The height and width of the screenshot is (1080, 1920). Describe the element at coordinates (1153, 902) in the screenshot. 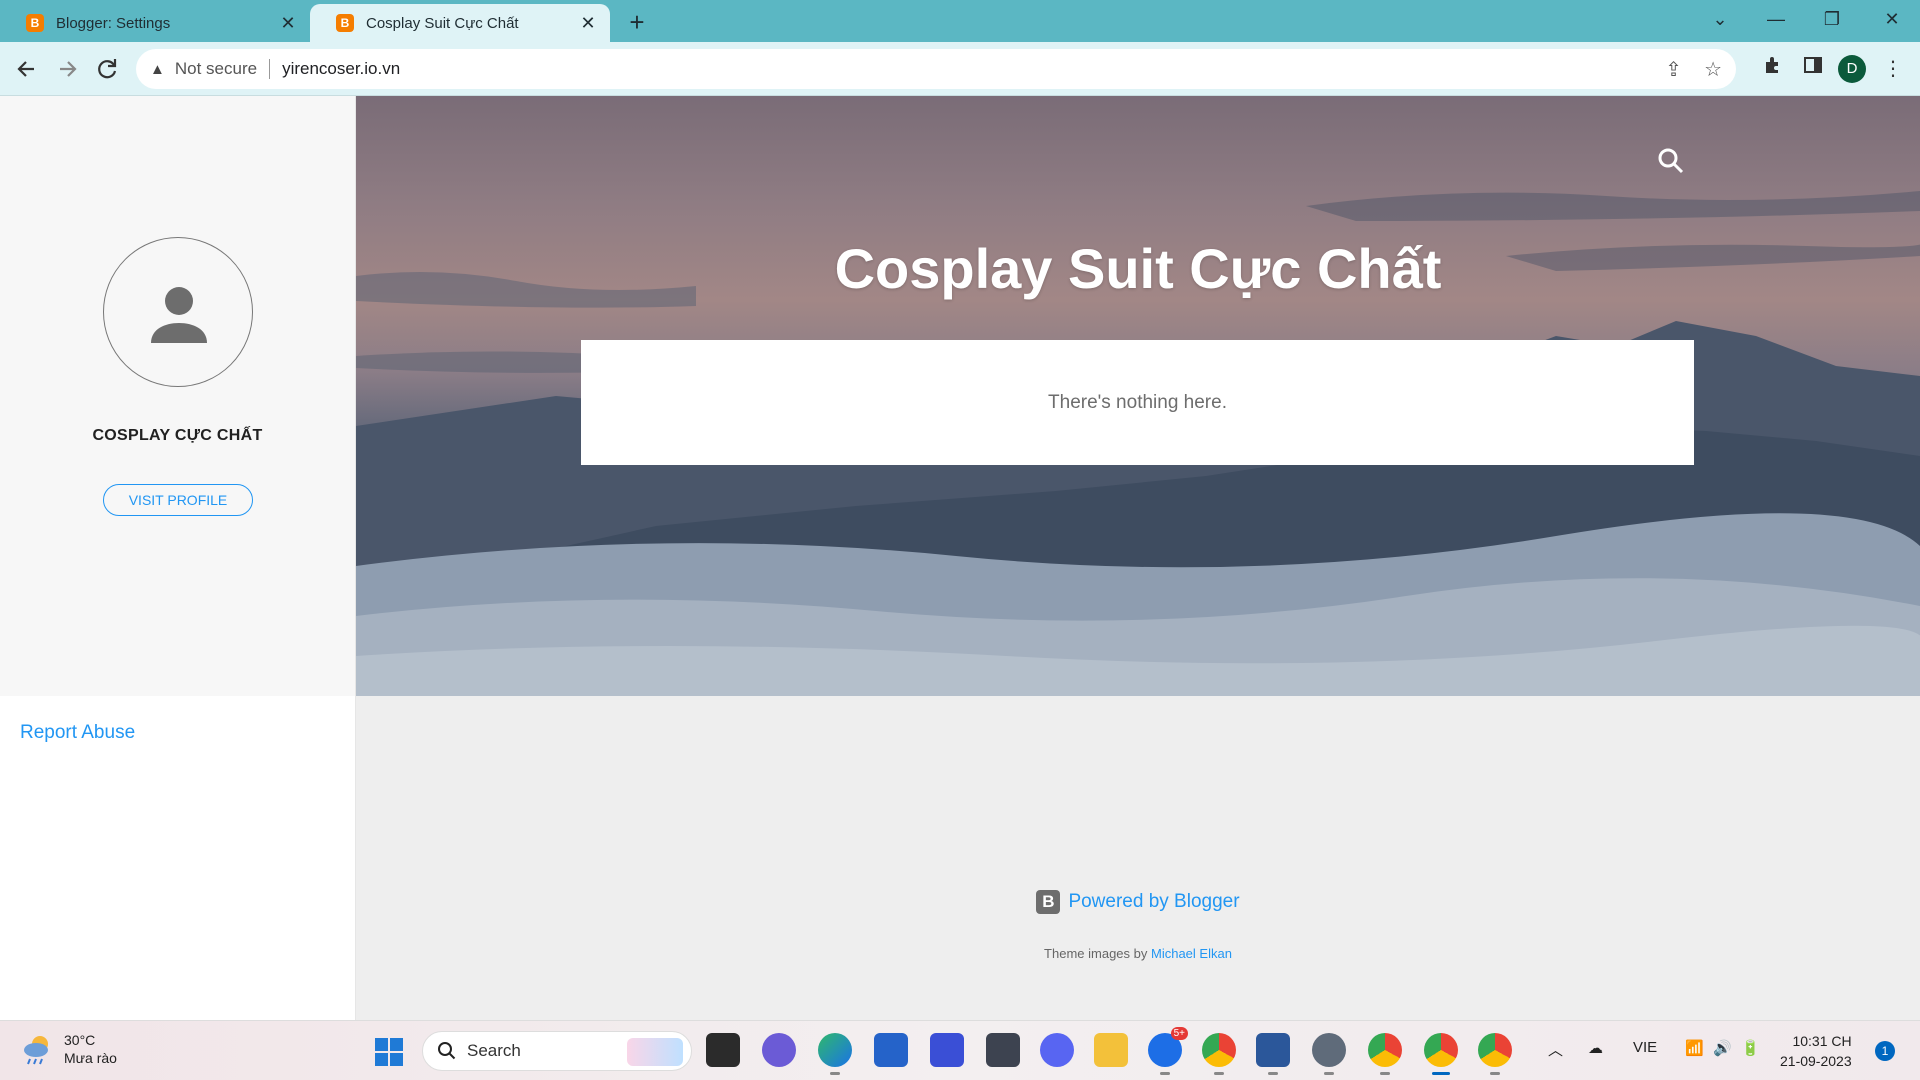

I see `powered-by-link: Powered by Blogger` at that location.